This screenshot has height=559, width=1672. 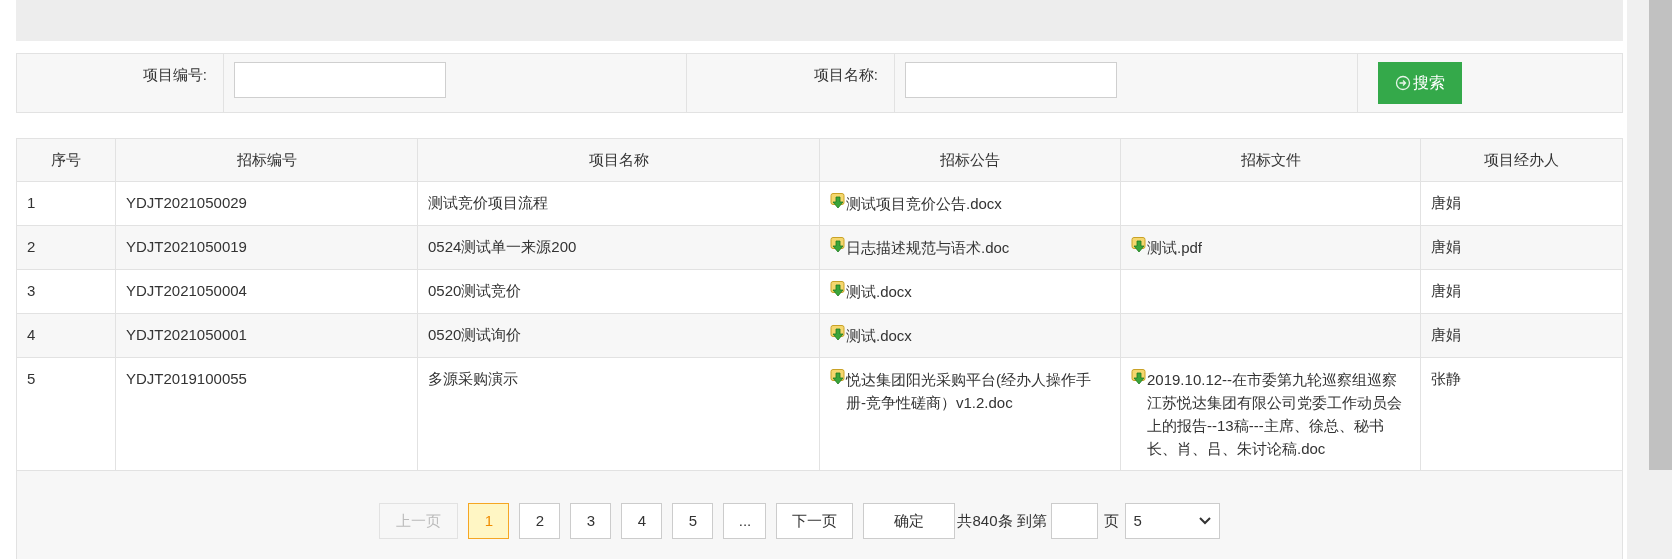 What do you see at coordinates (985, 520) in the screenshot?
I see `total-count: 共840条` at bounding box center [985, 520].